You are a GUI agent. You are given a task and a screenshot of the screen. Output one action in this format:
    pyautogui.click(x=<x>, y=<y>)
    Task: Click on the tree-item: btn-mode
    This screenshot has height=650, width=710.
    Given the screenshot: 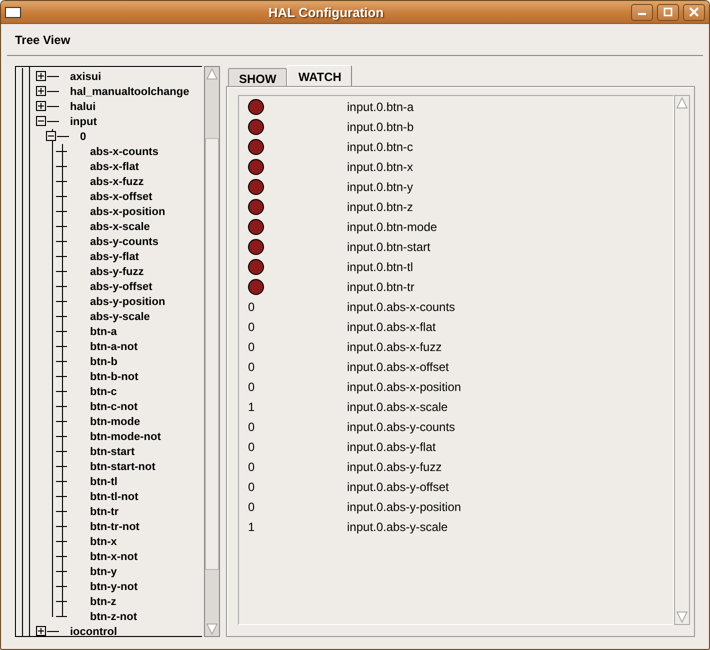 What is the action you would take?
    pyautogui.click(x=115, y=422)
    